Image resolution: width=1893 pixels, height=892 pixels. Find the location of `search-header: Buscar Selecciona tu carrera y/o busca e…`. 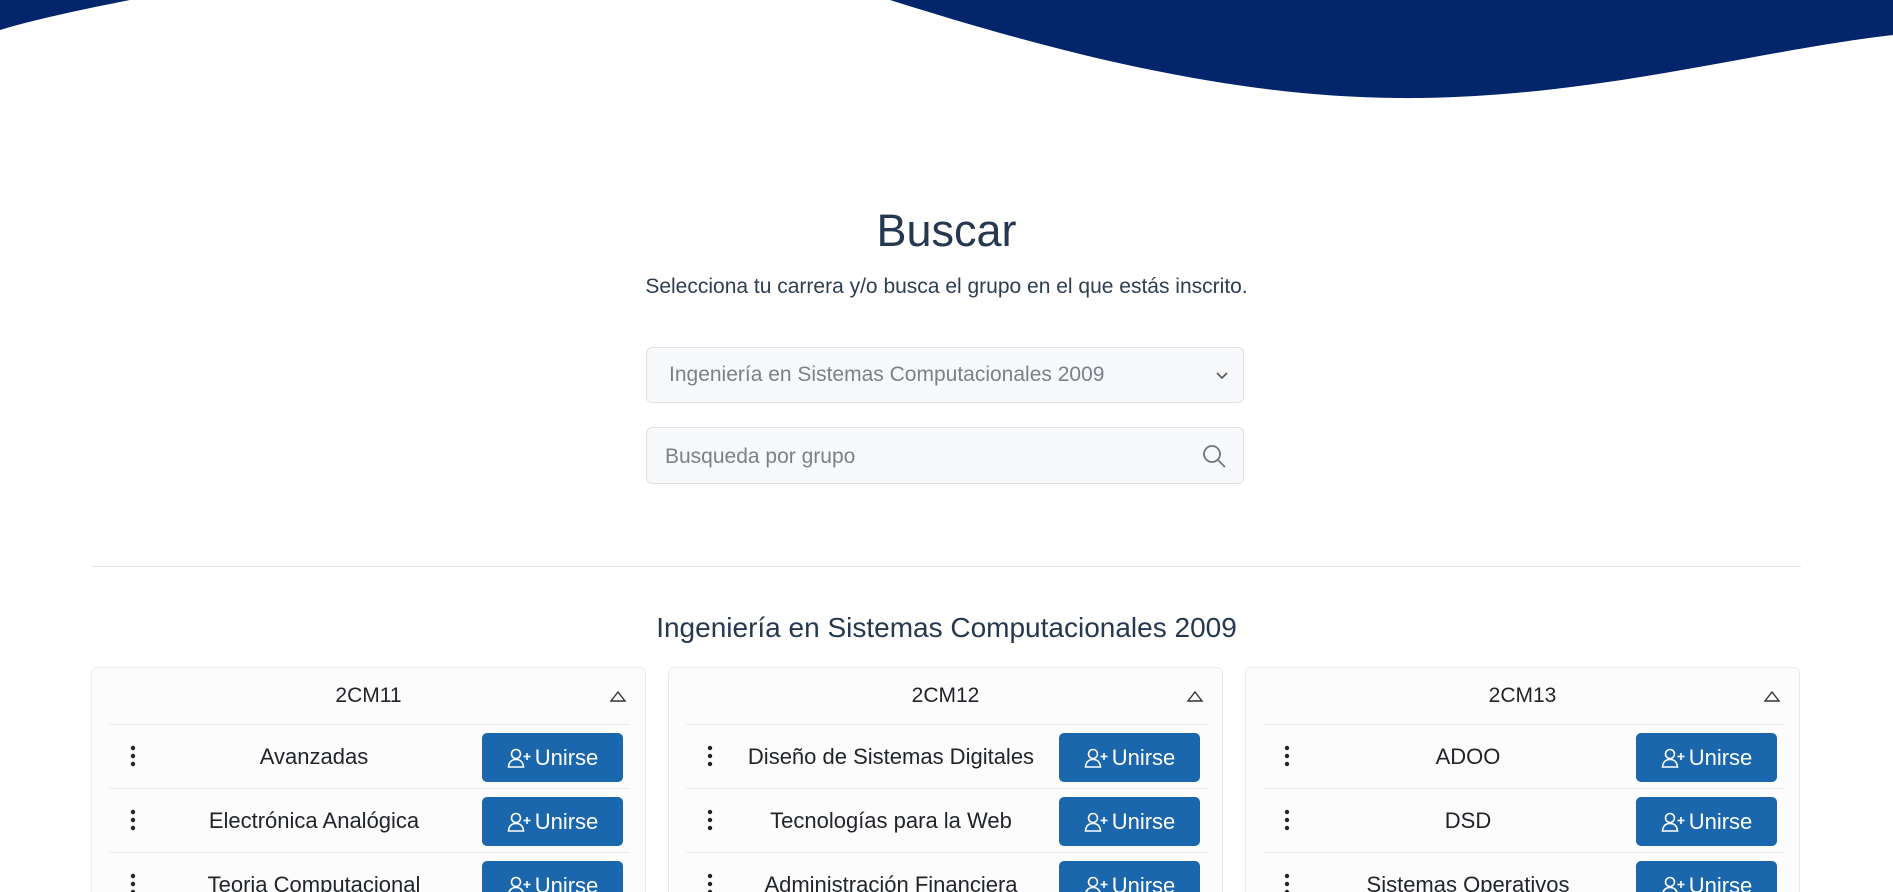

search-header: Buscar Selecciona tu carrera y/o busca e… is located at coordinates (946, 250).